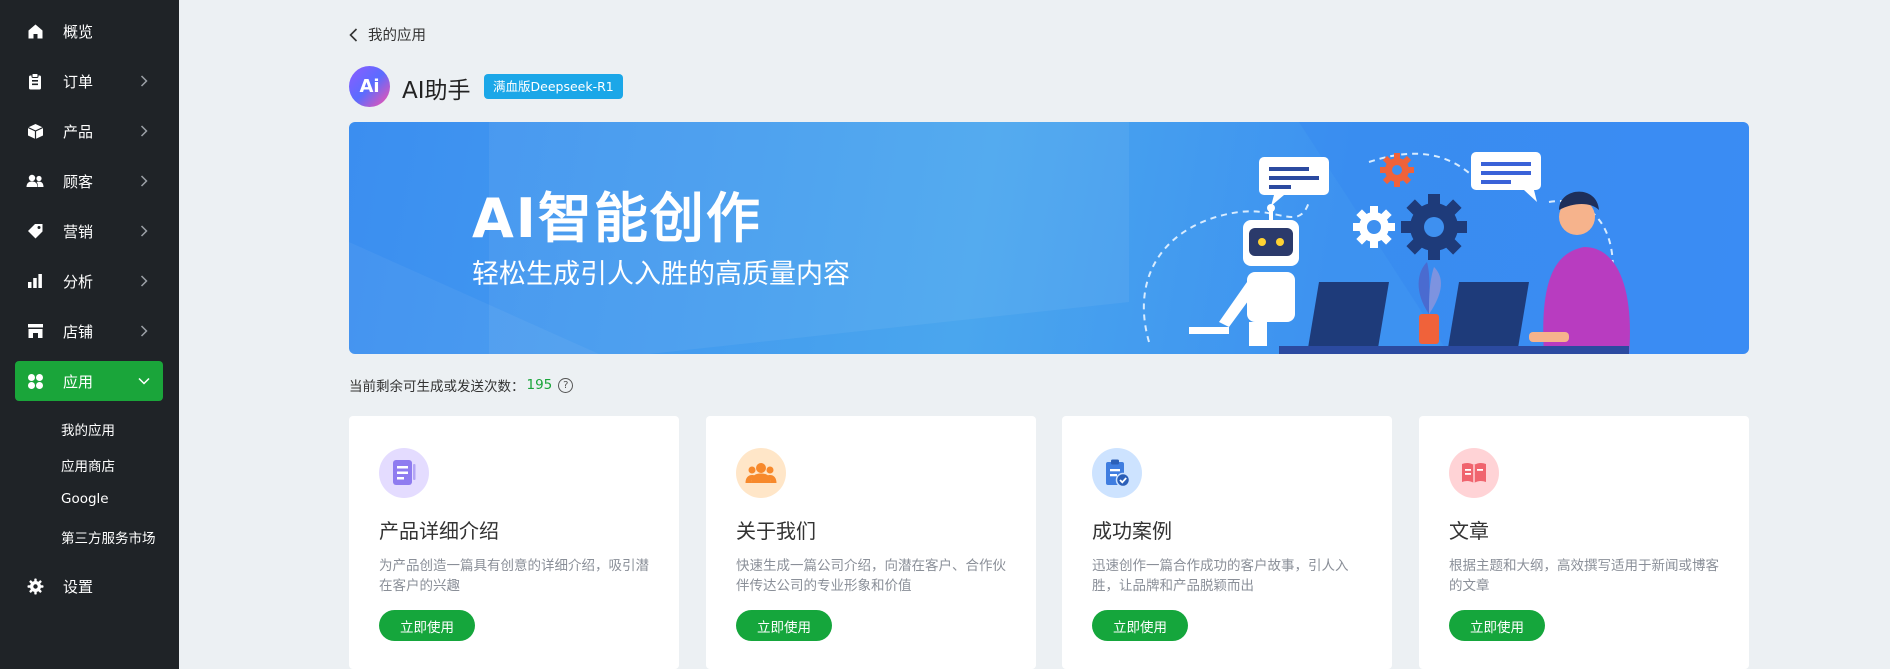  I want to click on clipboard-icon, so click(35, 81).